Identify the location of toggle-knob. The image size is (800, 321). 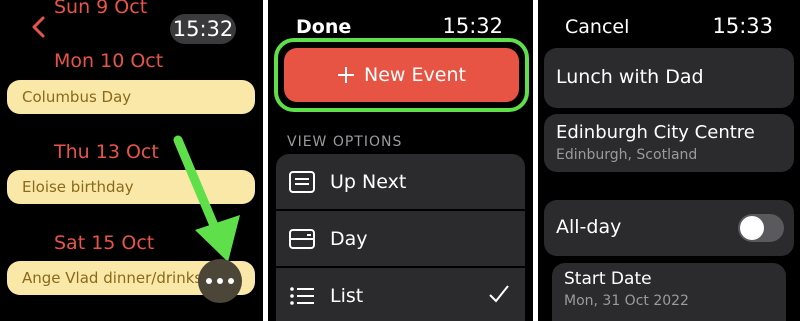
(752, 228).